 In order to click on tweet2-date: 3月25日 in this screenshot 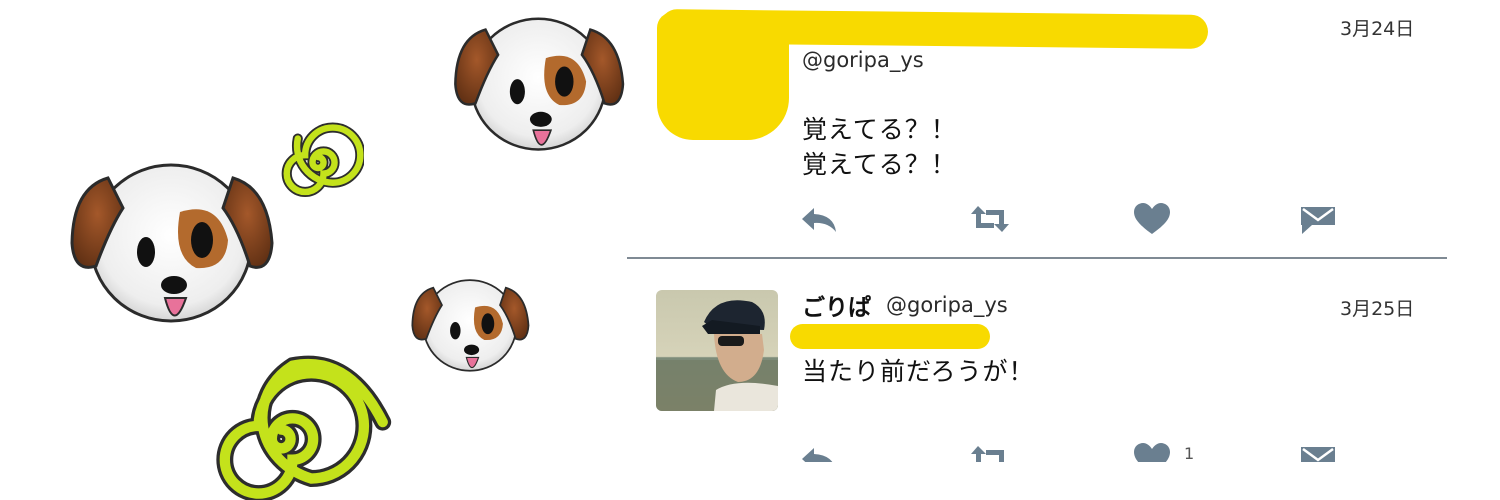, I will do `click(1377, 307)`.